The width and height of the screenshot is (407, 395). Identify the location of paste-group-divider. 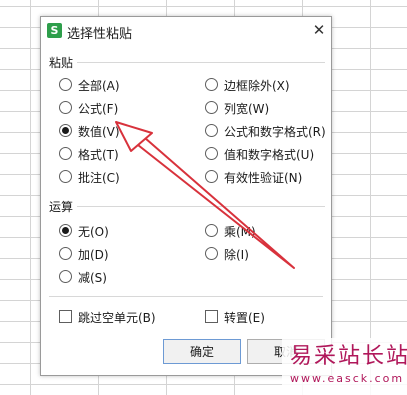
(201, 62).